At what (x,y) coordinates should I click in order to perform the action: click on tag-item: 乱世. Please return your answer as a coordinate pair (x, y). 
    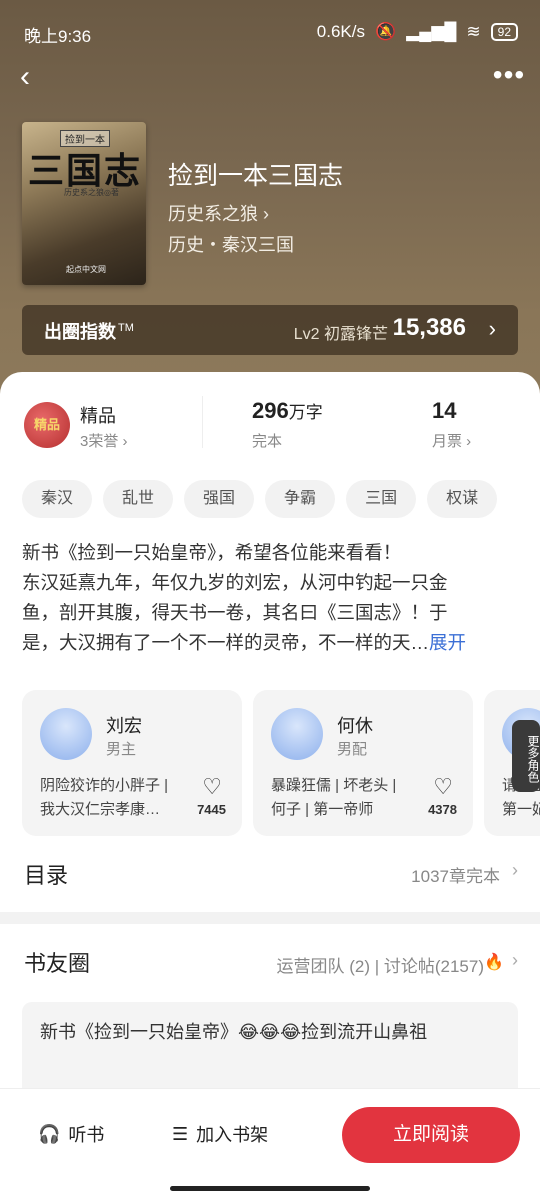
    Looking at the image, I should click on (138, 499).